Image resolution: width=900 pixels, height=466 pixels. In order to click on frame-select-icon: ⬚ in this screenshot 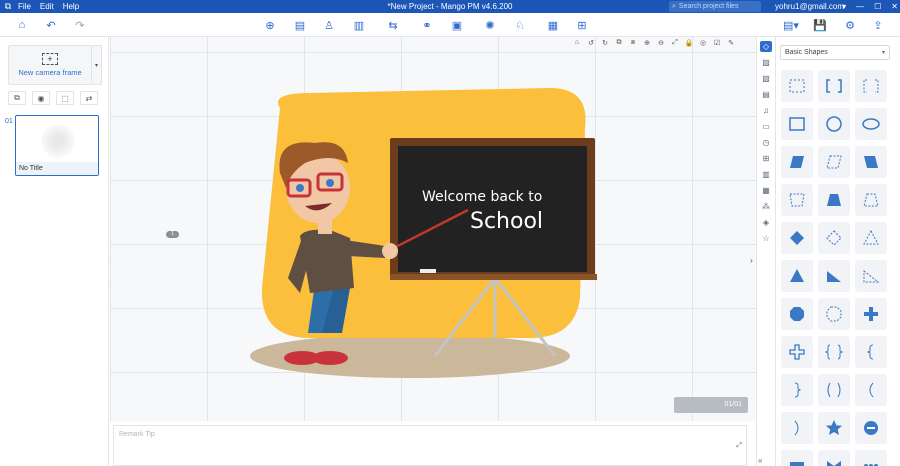, I will do `click(65, 98)`.